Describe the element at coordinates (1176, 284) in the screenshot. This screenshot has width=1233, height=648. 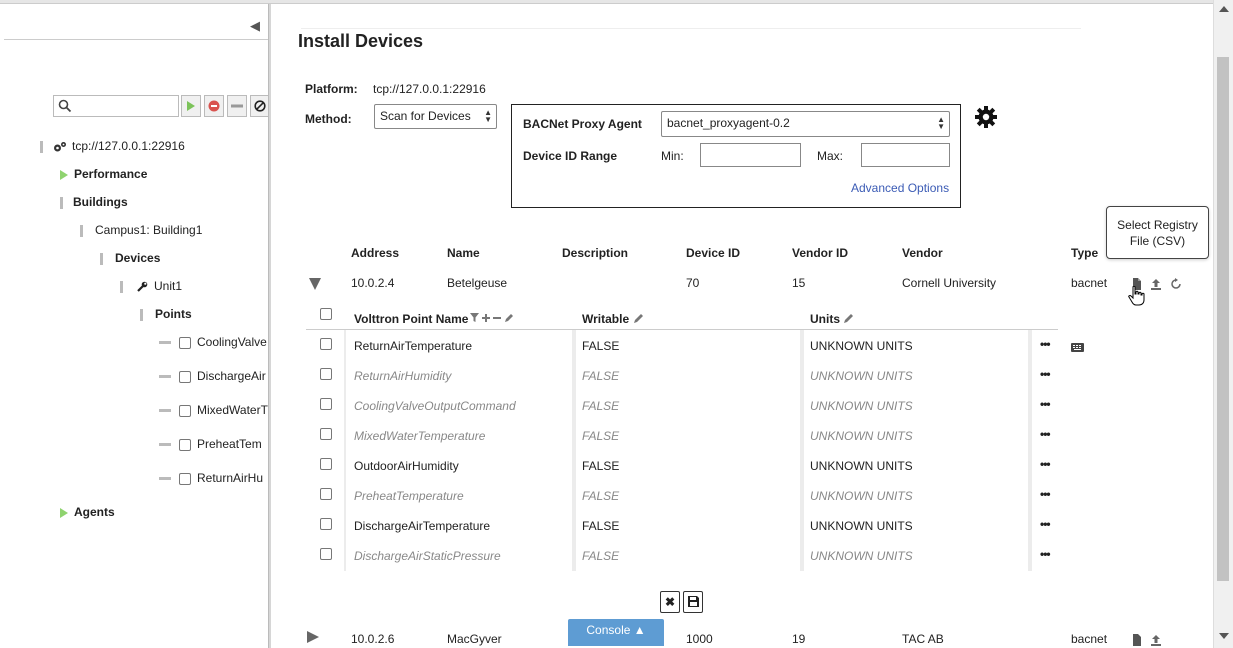
I see `refresh-icon` at that location.